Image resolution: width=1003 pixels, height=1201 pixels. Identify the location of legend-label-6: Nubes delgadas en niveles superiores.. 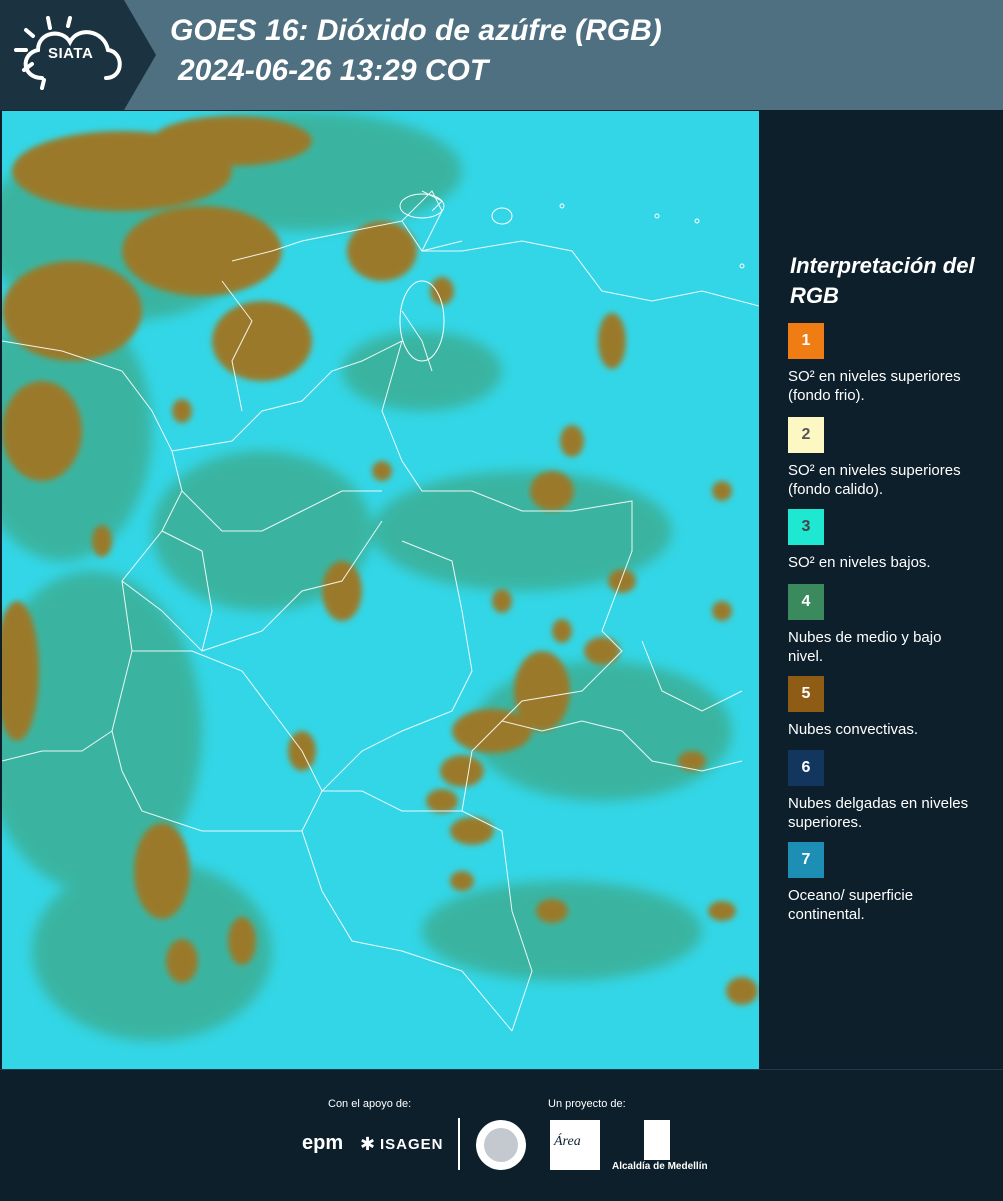
(878, 813).